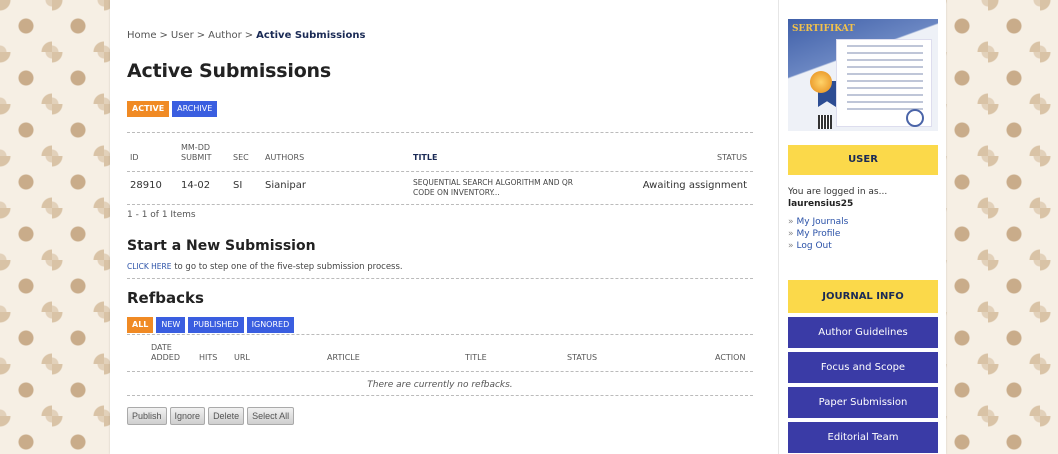  Describe the element at coordinates (440, 204) in the screenshot. I see `row-rule` at that location.